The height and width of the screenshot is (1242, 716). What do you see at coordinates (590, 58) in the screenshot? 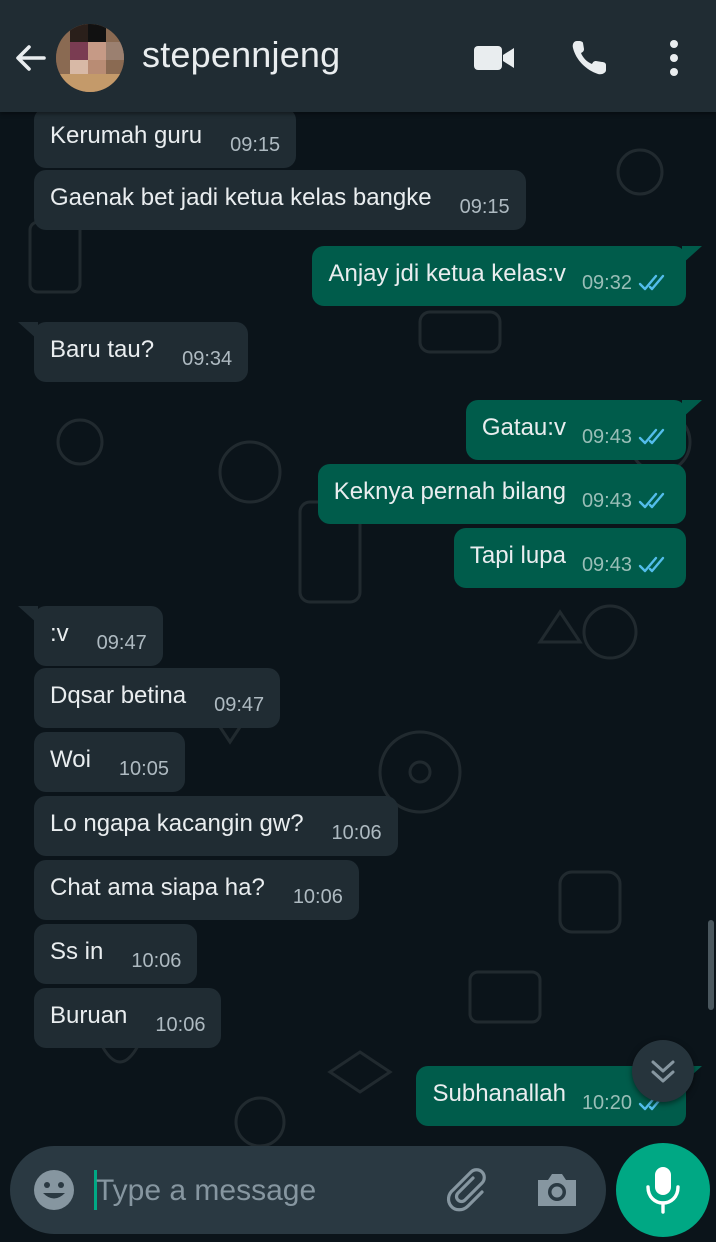
I see `phone-icon` at bounding box center [590, 58].